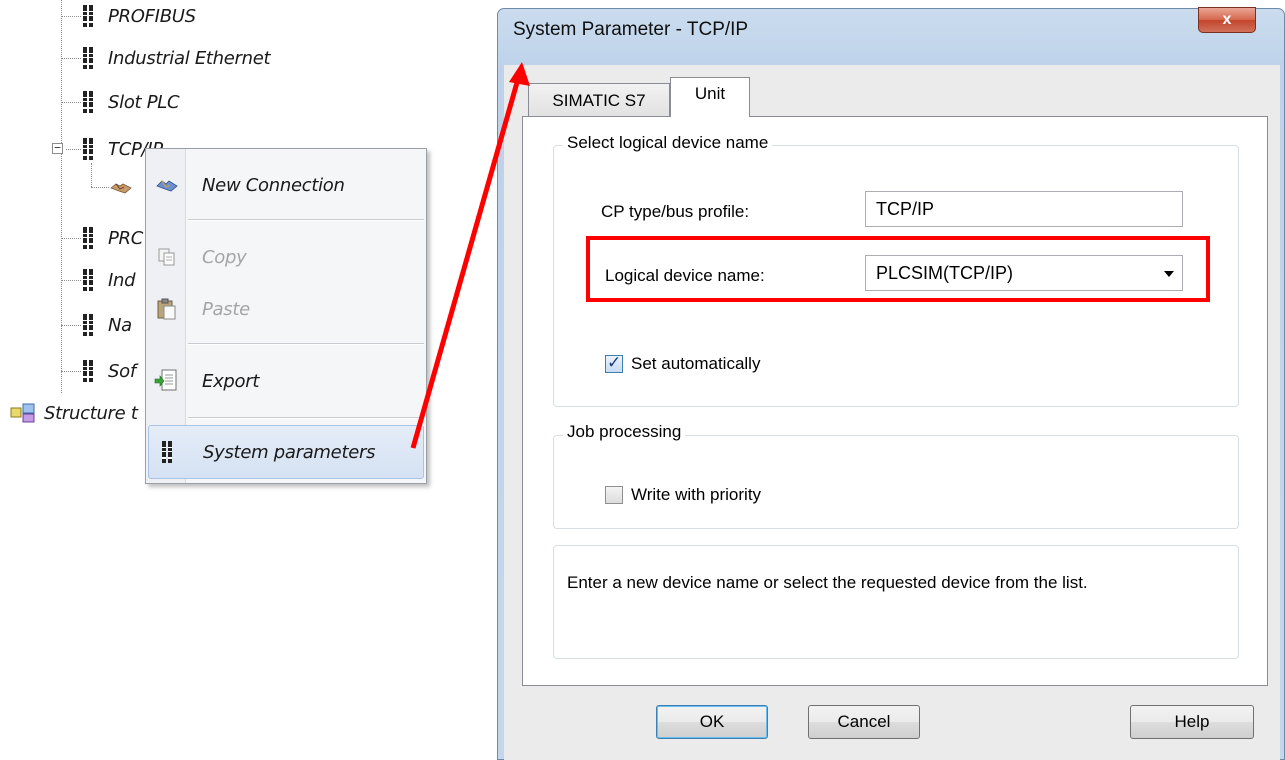  What do you see at coordinates (167, 381) in the screenshot?
I see `export-icon` at bounding box center [167, 381].